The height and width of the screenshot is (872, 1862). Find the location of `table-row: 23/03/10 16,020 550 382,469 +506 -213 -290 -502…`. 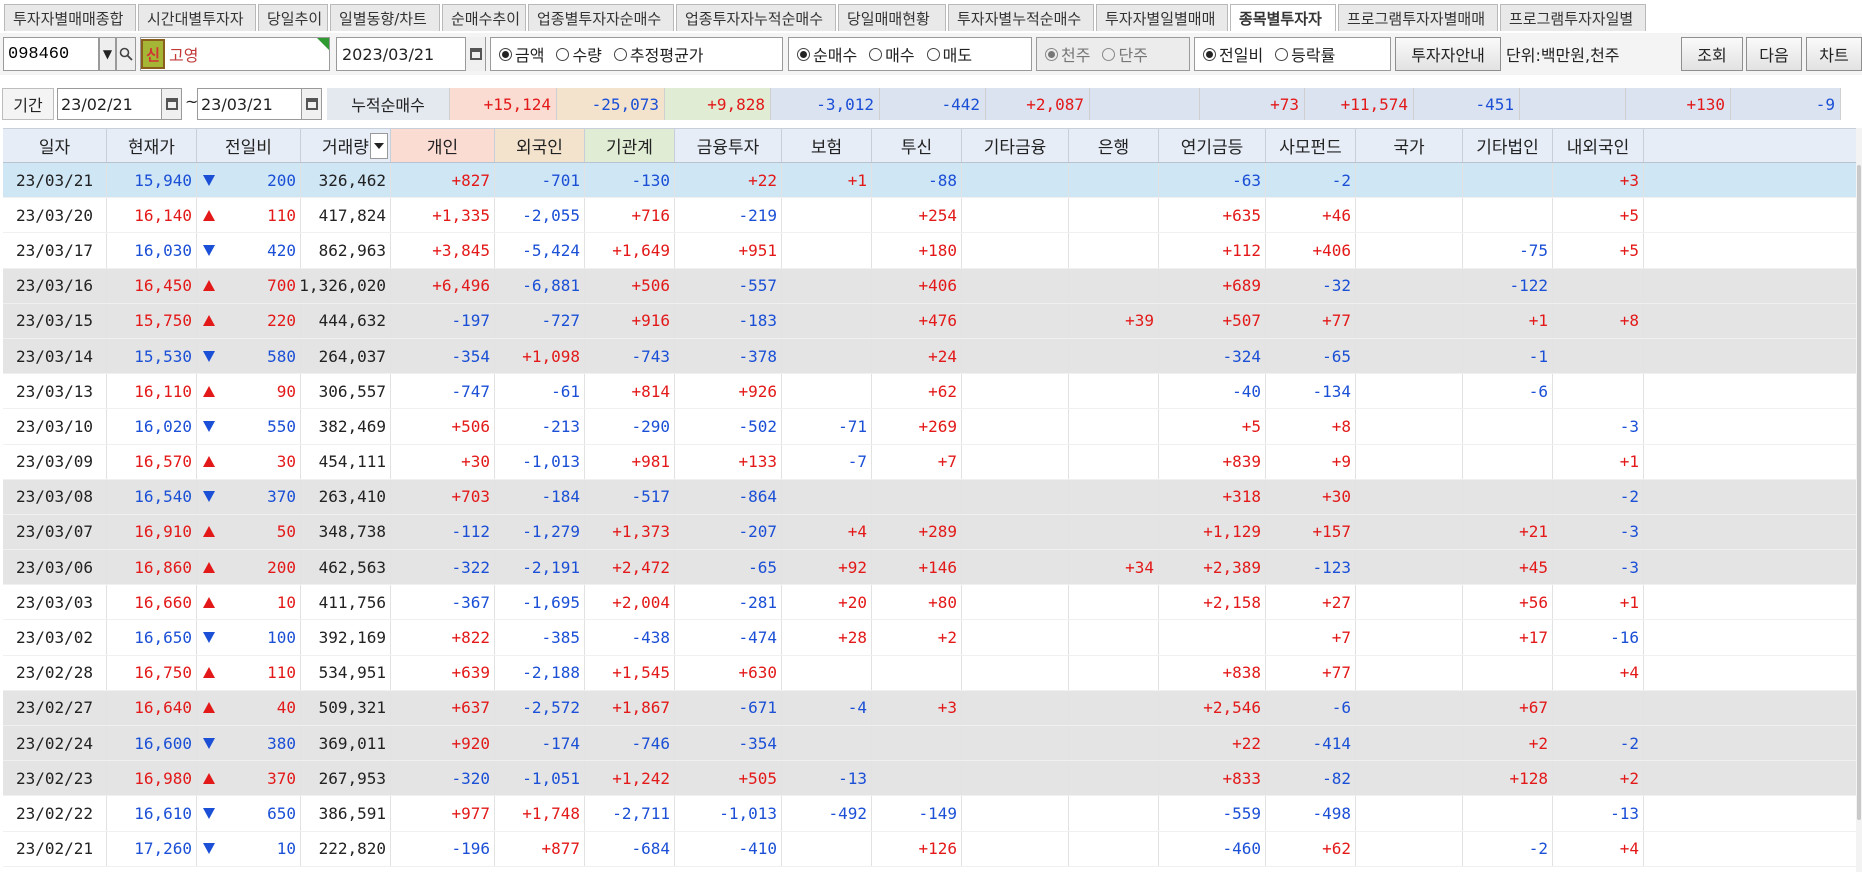

table-row: 23/03/10 16,020 550 382,469 +506 -213 -290 -502… is located at coordinates (930, 427).